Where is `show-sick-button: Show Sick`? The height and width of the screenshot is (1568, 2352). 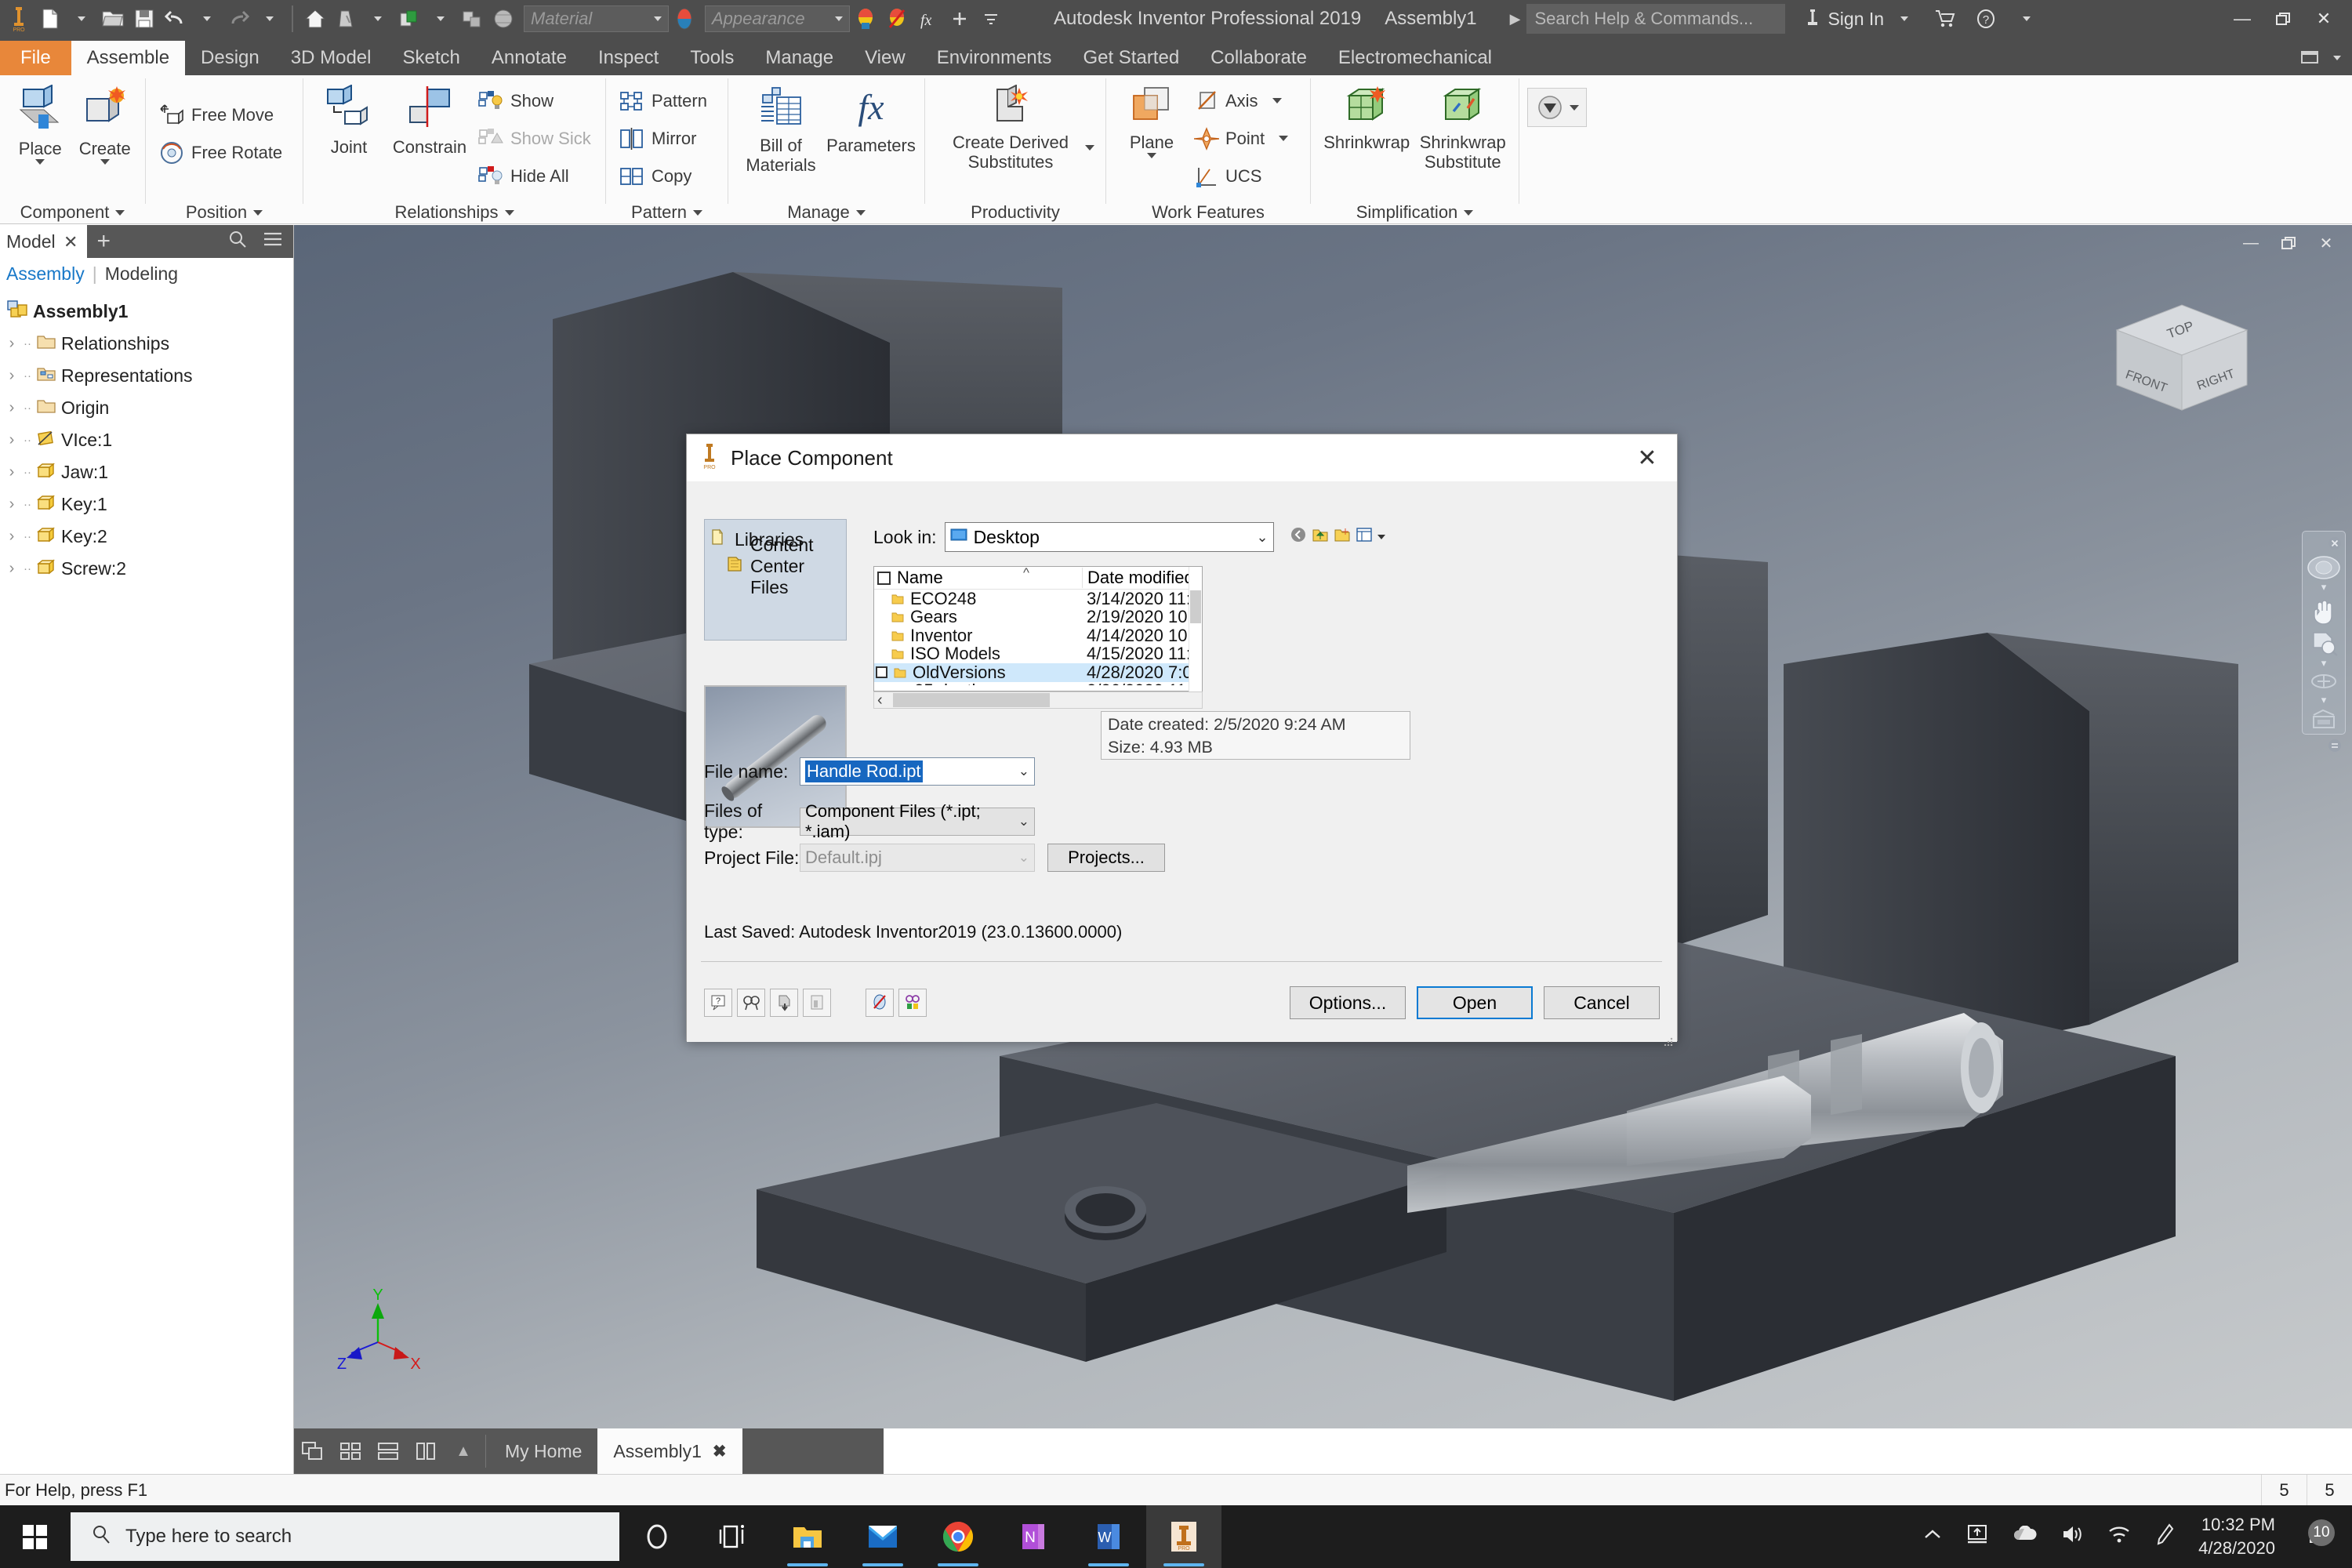
show-sick-button: Show Sick is located at coordinates (534, 138).